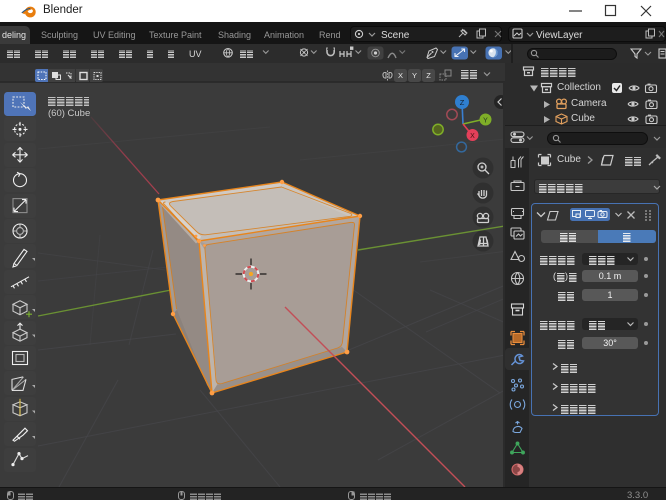  What do you see at coordinates (462, 102) in the screenshot?
I see `svg-text: Z` at bounding box center [462, 102].